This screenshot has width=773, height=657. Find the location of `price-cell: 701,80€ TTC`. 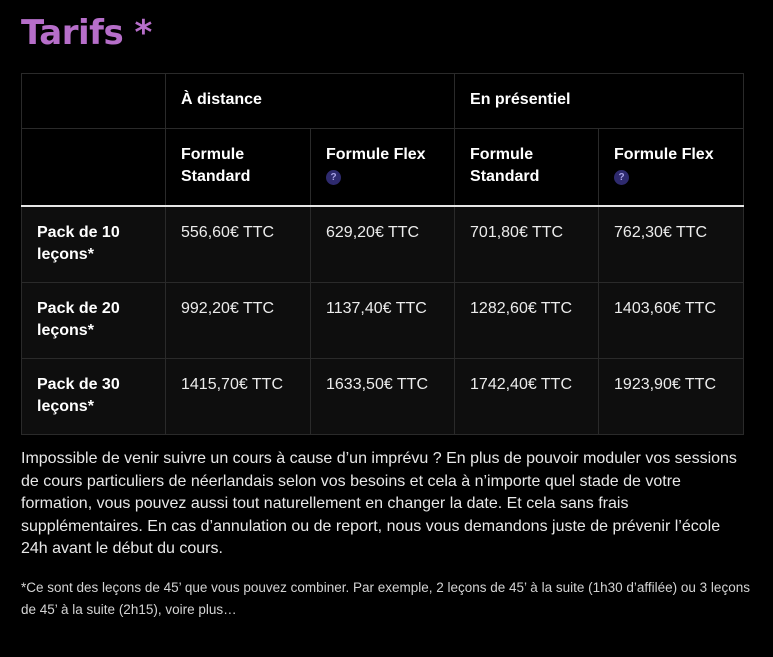

price-cell: 701,80€ TTC is located at coordinates (527, 244).